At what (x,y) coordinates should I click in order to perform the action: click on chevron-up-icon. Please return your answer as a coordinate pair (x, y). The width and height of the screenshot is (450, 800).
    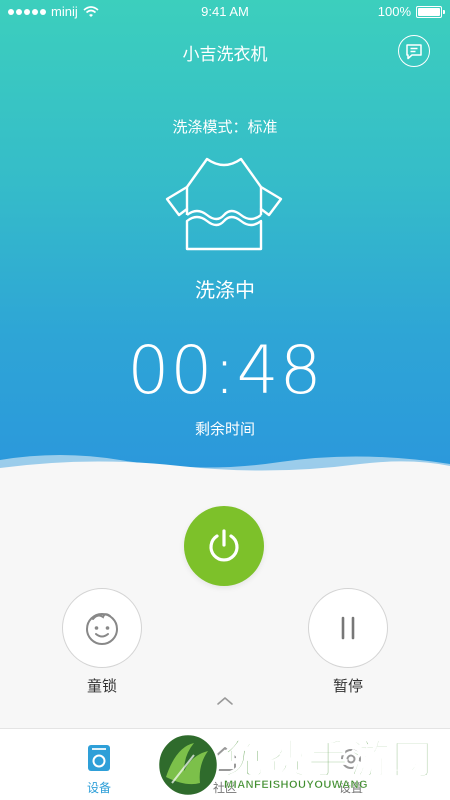
    Looking at the image, I should click on (225, 701).